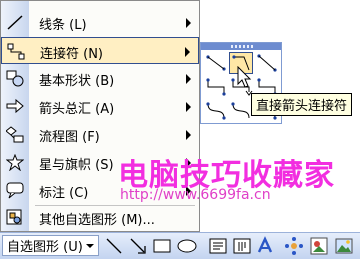 The height and width of the screenshot is (259, 360). Describe the element at coordinates (15, 134) in the screenshot. I see `flowchart-icon` at that location.